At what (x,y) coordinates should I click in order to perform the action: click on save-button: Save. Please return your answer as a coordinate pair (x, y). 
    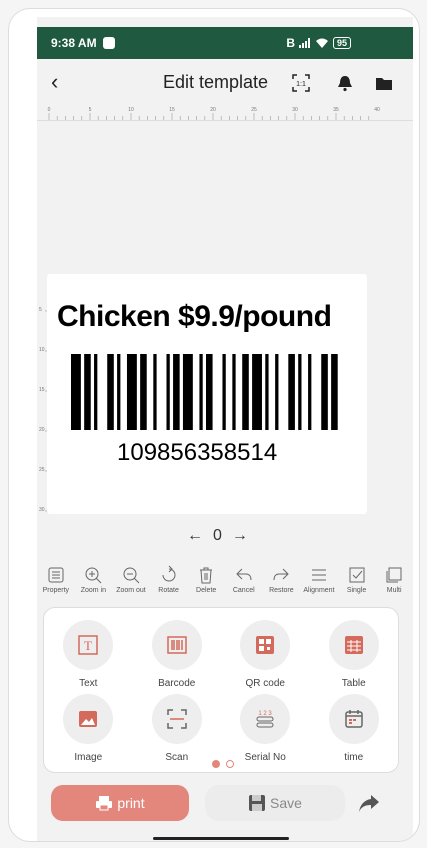
    Looking at the image, I should click on (275, 803).